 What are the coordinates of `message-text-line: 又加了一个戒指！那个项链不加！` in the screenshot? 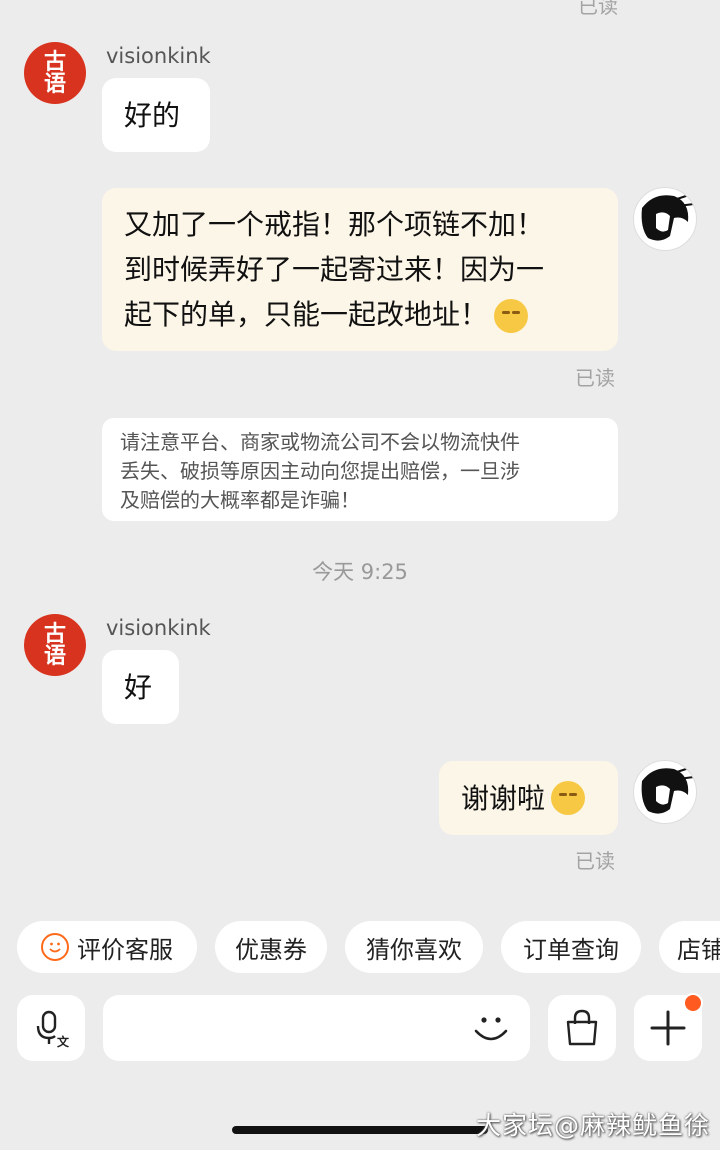 It's located at (334, 224).